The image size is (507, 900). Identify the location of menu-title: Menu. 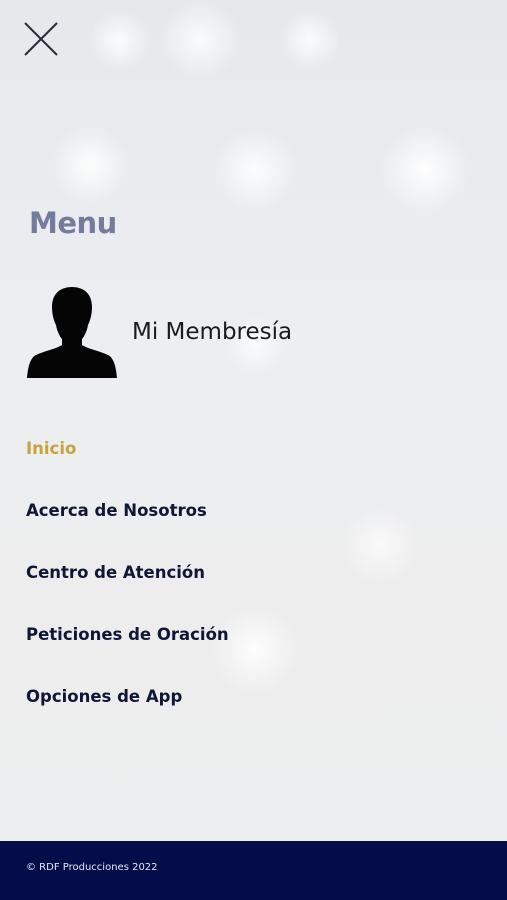
(73, 223).